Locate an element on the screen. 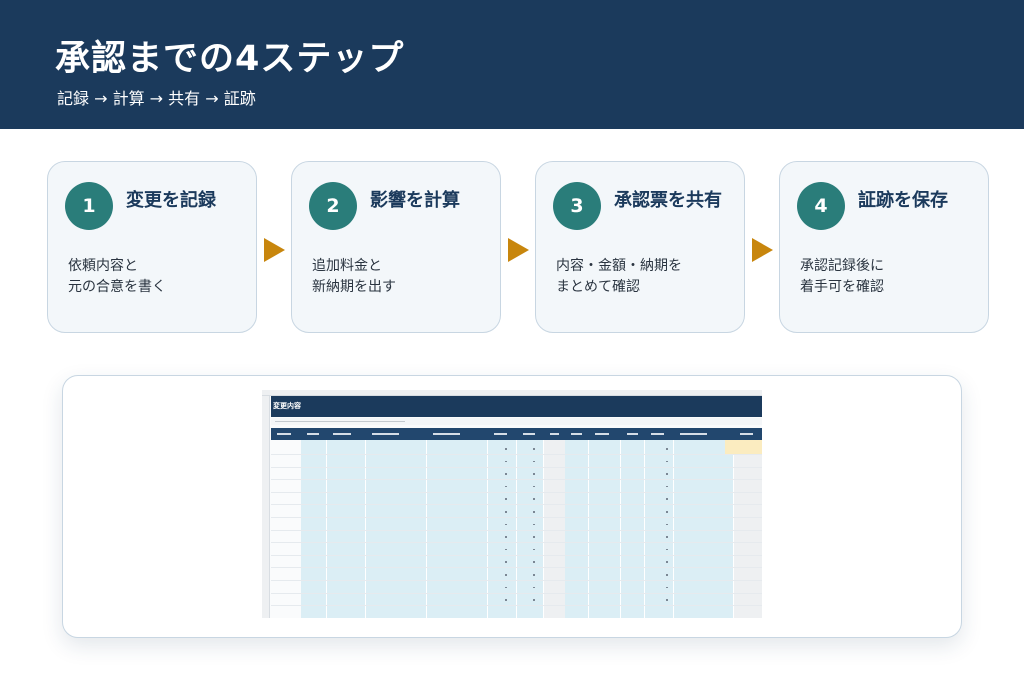  step-card-3: 3 承認票を共有 内容・金額・納期を まとめて確認 is located at coordinates (640, 247).